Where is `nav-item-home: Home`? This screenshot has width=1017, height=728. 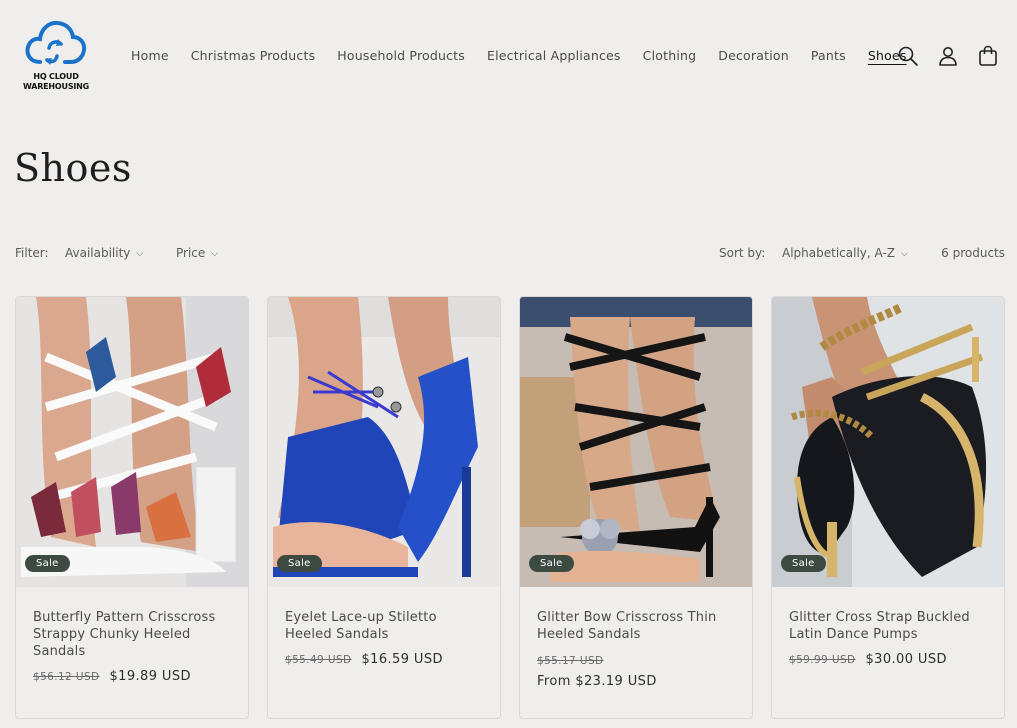 nav-item-home: Home is located at coordinates (150, 56).